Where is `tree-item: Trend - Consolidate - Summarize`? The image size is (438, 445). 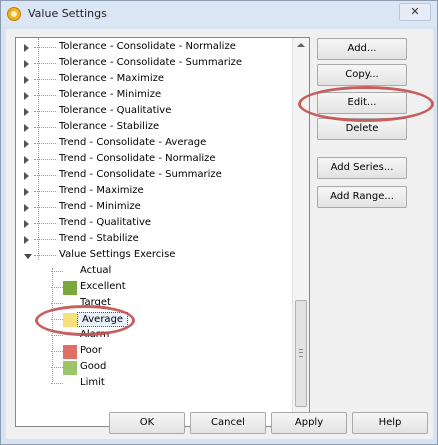 tree-item: Trend - Consolidate - Summarize is located at coordinates (151, 176).